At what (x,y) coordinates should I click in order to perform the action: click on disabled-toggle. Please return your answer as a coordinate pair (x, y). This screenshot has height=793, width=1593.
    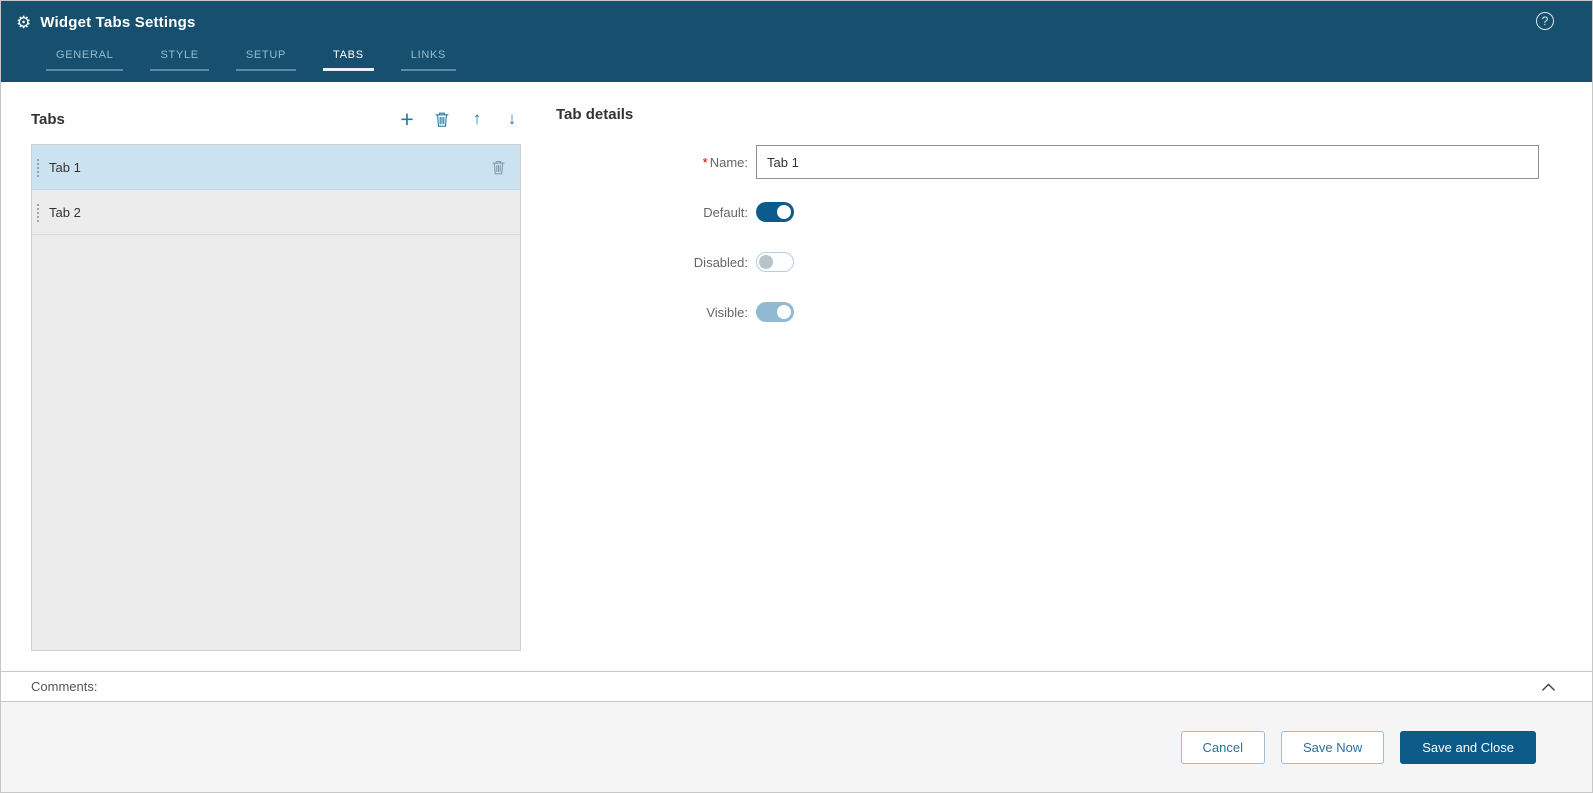
    Looking at the image, I should click on (775, 262).